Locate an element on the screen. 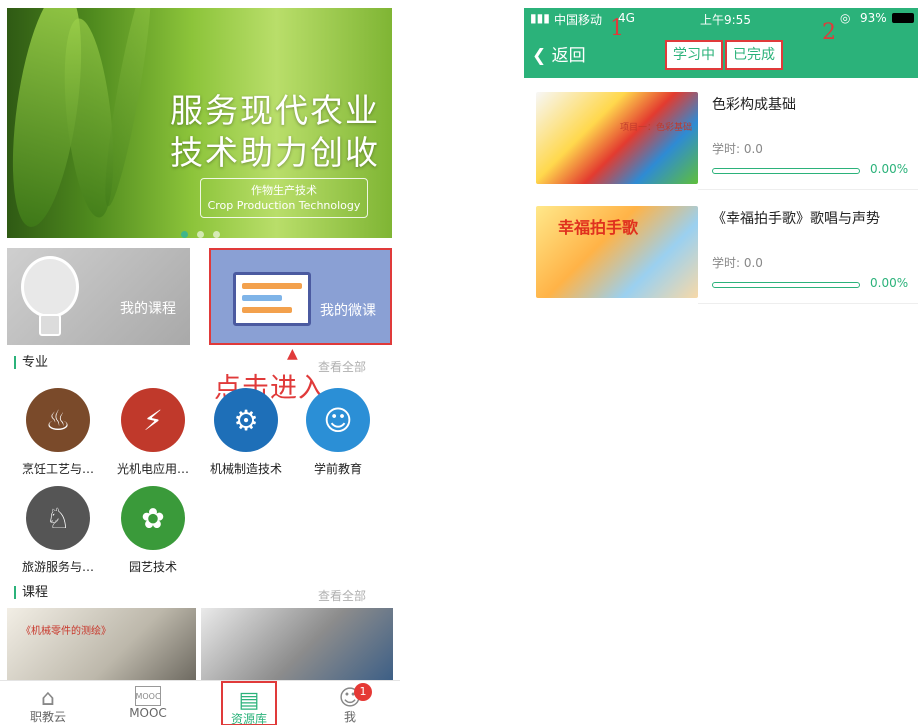  notification-badge: 1 is located at coordinates (363, 692).